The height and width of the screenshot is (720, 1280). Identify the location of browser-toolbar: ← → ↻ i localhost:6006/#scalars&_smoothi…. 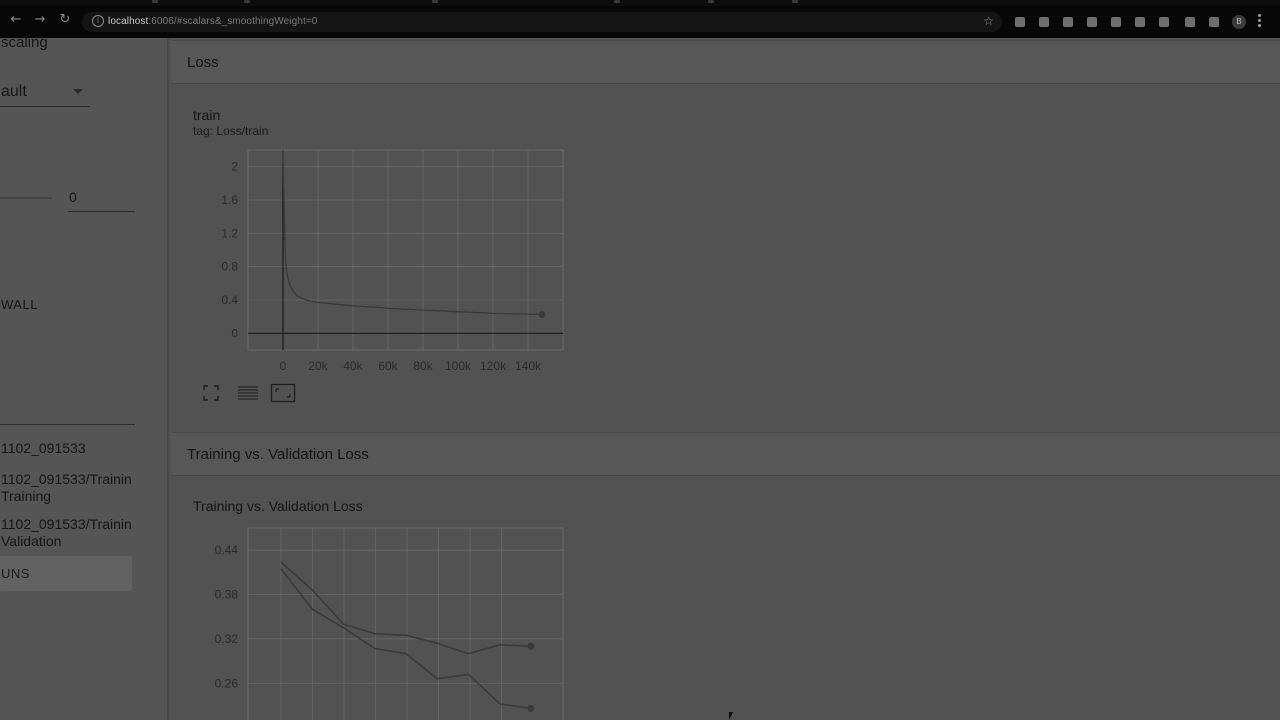
(640, 19).